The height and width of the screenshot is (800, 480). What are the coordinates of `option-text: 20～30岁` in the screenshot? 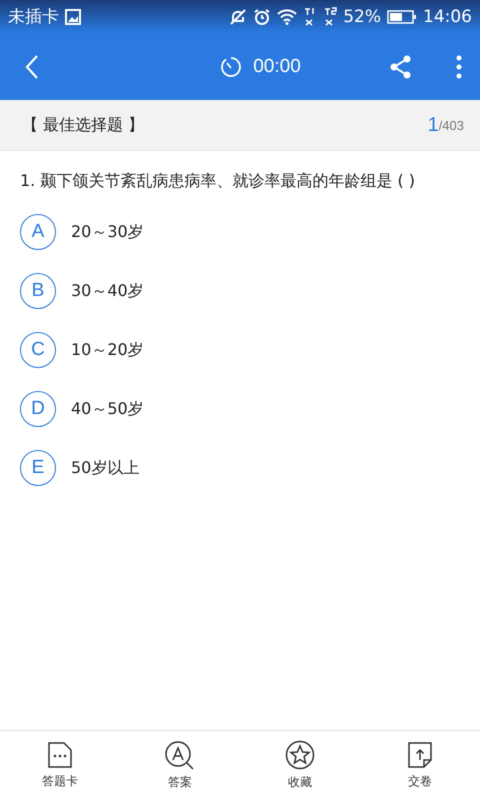 It's located at (107, 232).